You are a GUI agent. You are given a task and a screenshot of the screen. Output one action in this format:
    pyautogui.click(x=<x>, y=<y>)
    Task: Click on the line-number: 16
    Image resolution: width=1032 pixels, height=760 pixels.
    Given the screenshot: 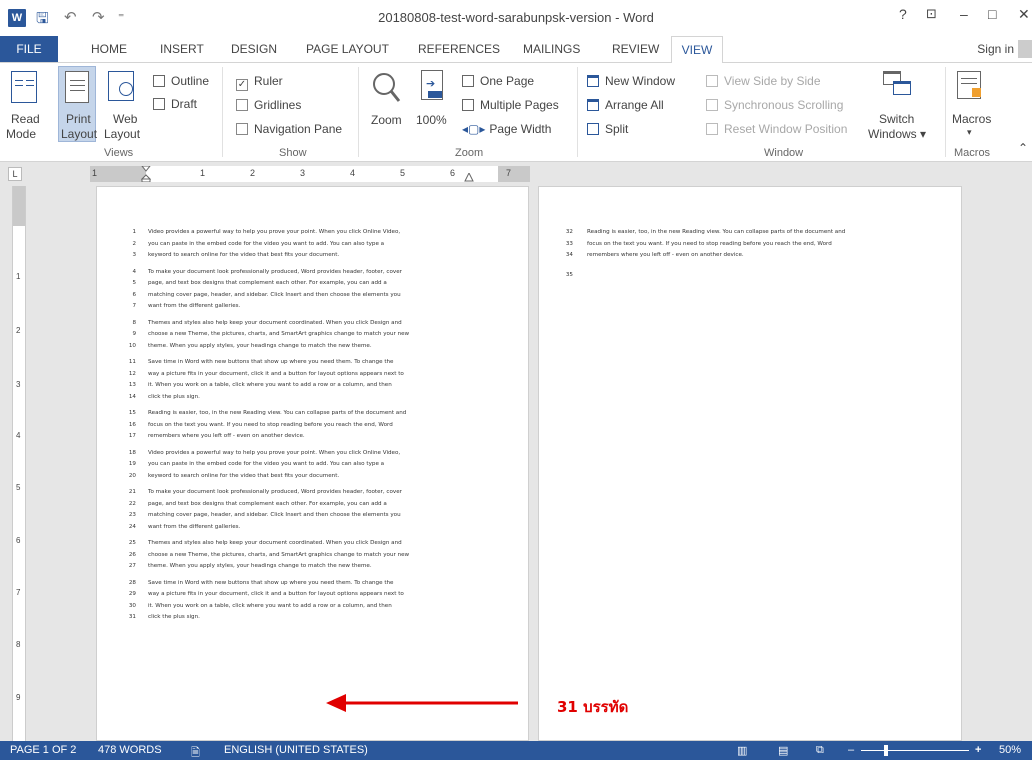 What is the action you would take?
    pyautogui.click(x=132, y=424)
    